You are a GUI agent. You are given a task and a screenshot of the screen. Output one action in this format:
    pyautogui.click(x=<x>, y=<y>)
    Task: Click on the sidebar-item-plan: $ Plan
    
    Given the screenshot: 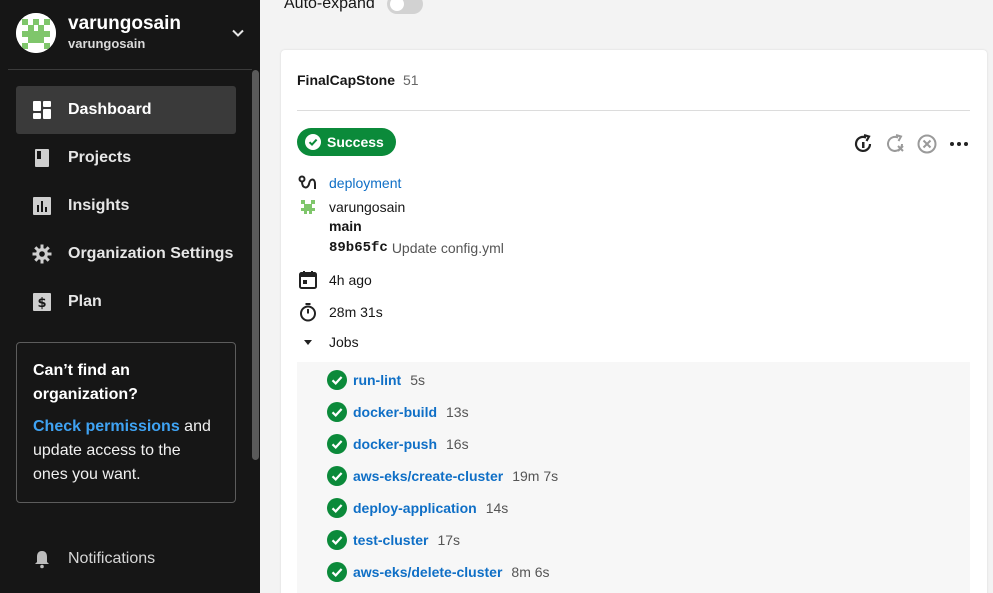 What is the action you would take?
    pyautogui.click(x=126, y=302)
    